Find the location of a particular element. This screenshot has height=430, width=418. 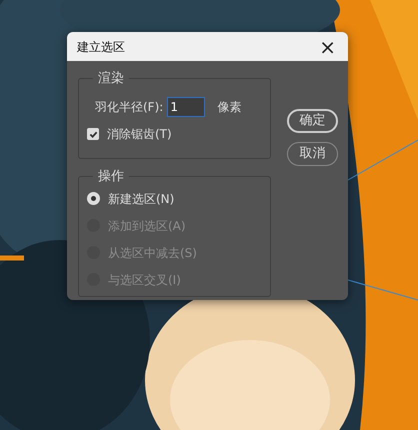

radio-button is located at coordinates (93, 198).